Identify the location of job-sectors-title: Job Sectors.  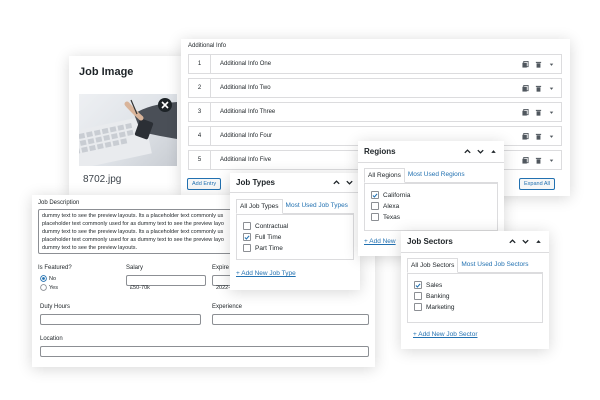
(430, 241).